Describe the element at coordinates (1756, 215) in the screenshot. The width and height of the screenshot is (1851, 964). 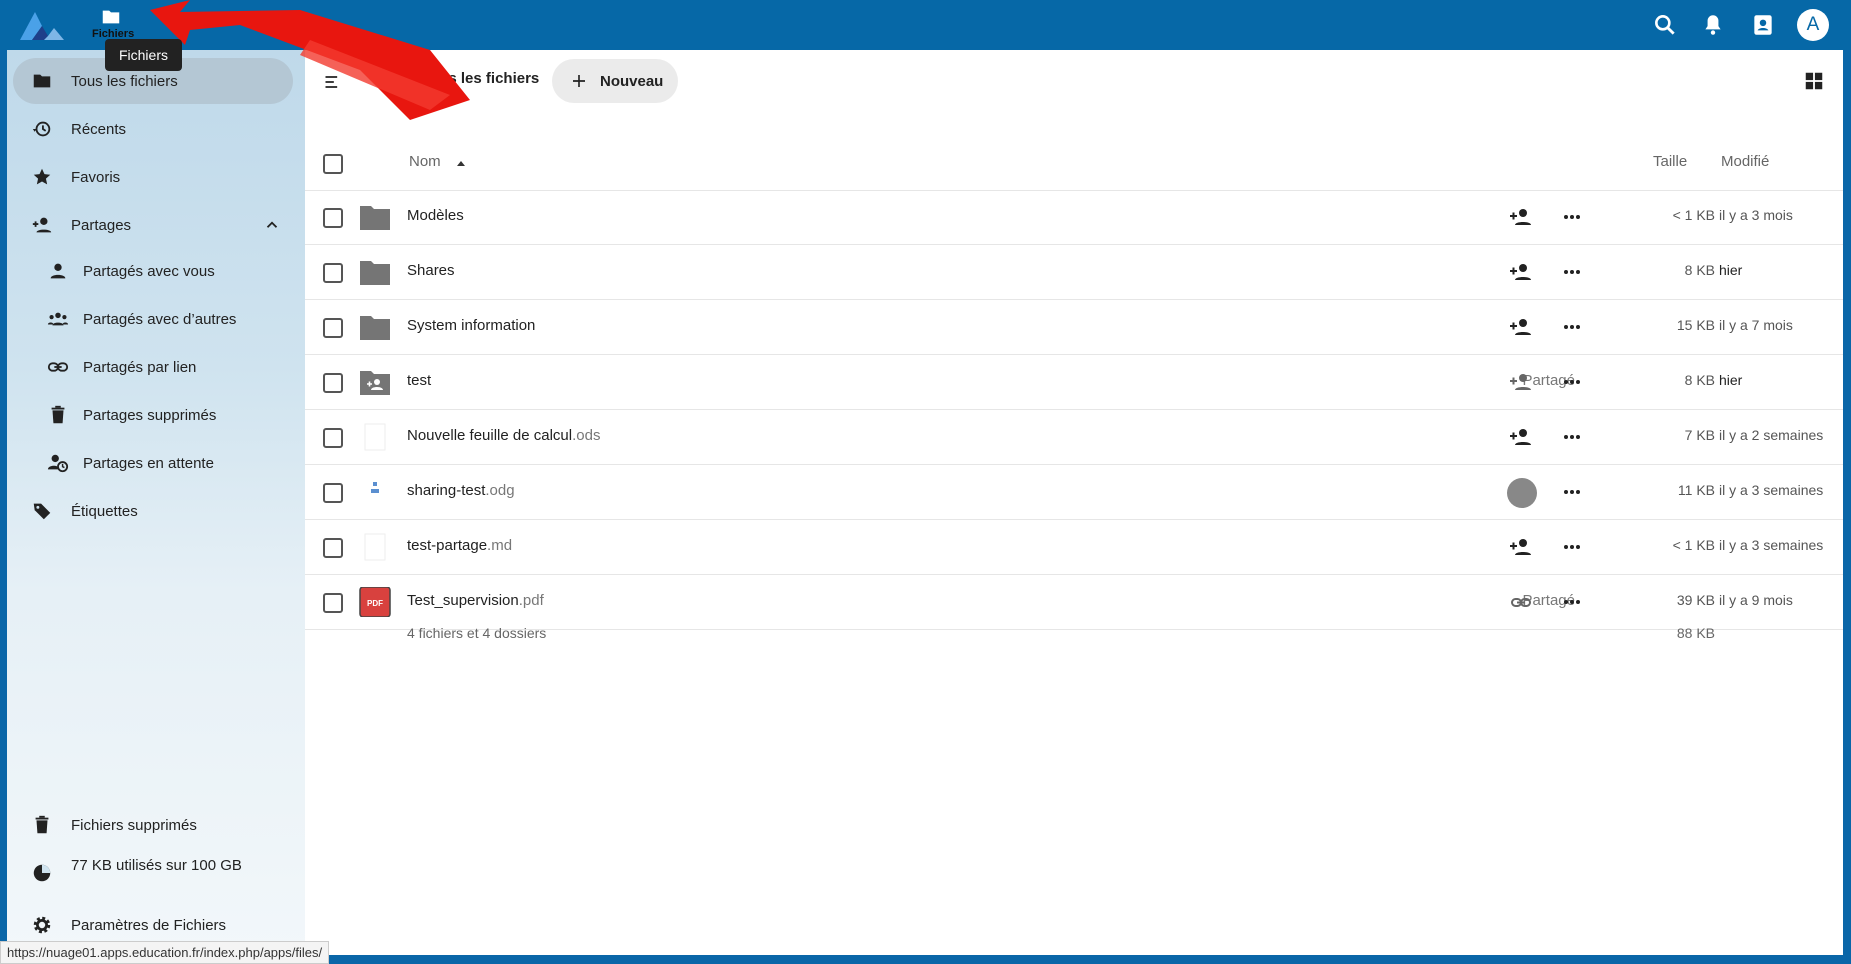
I see `file-modified: il y a 3 mois` at that location.